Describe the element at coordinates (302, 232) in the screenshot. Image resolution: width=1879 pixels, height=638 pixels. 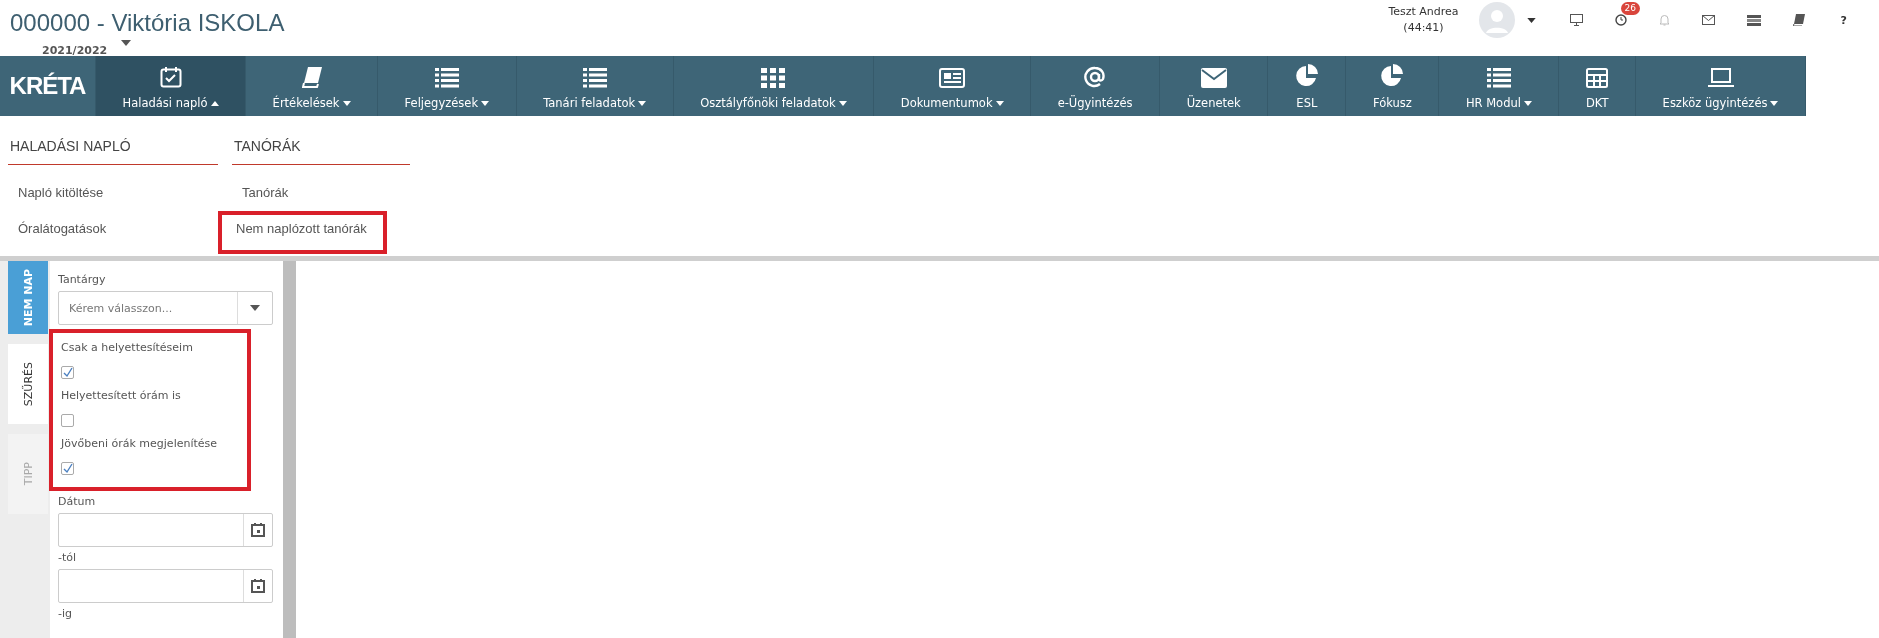
I see `menu-item: Nem naplózott tanórák` at that location.